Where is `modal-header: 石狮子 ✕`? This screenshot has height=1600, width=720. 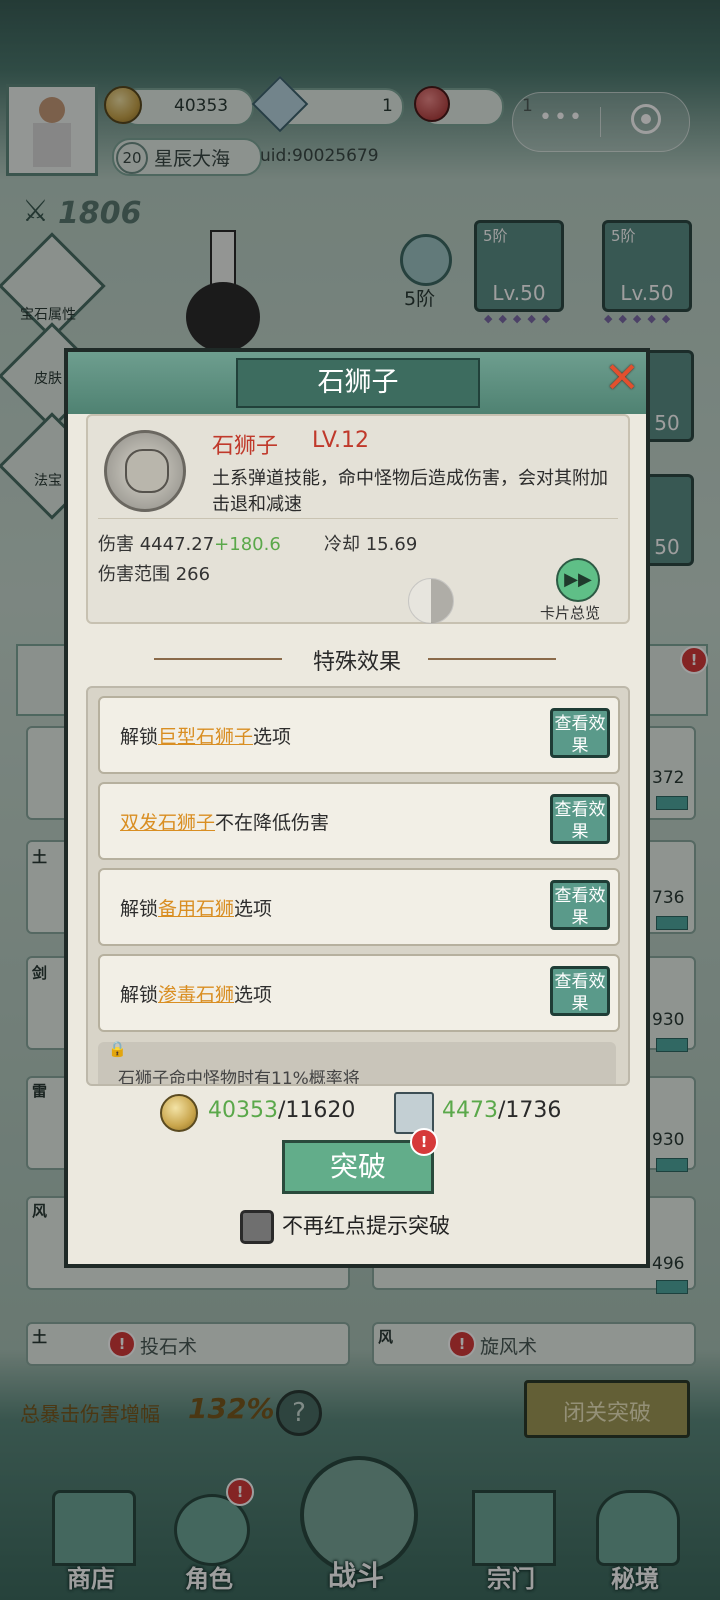 modal-header: 石狮子 ✕ is located at coordinates (357, 383).